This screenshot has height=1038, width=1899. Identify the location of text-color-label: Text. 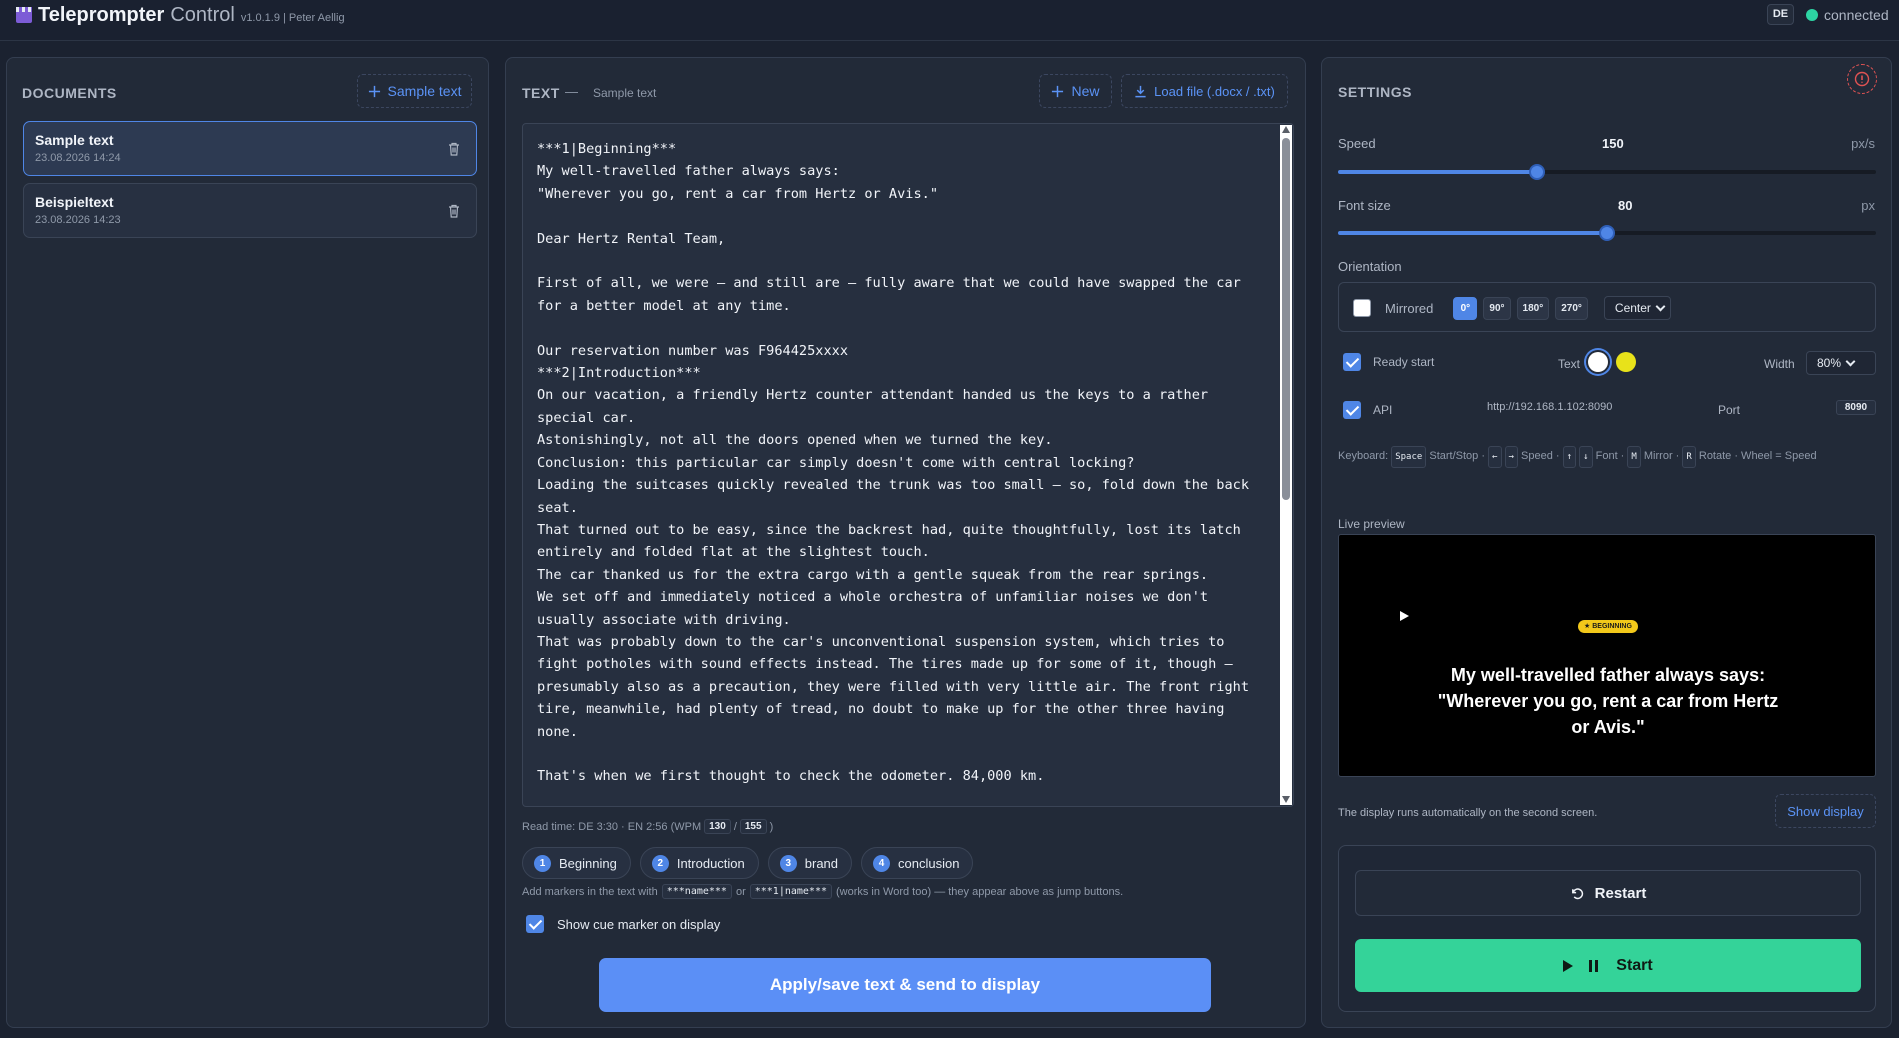
(1569, 364).